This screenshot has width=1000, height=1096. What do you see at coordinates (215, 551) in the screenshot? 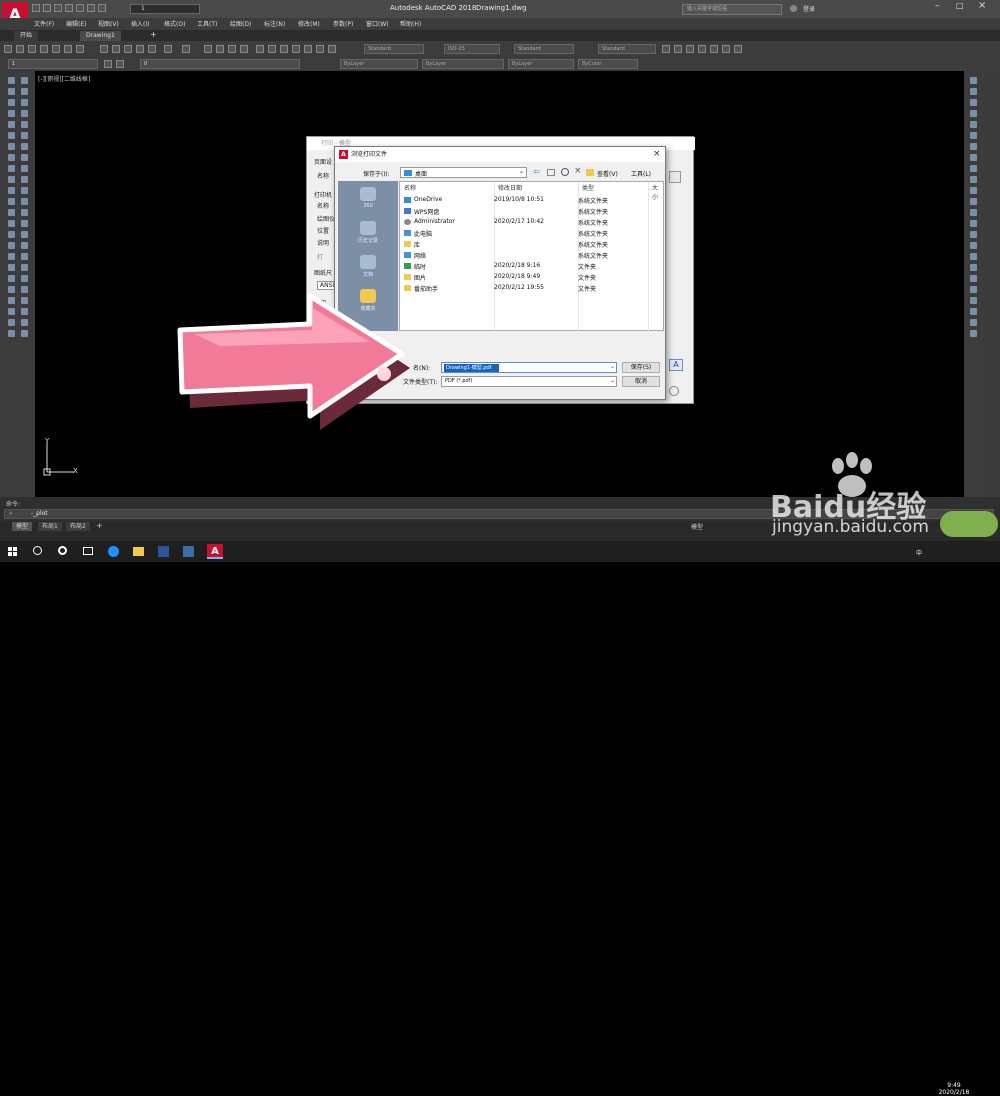
I see `autocad-taskbar-icon: A` at bounding box center [215, 551].